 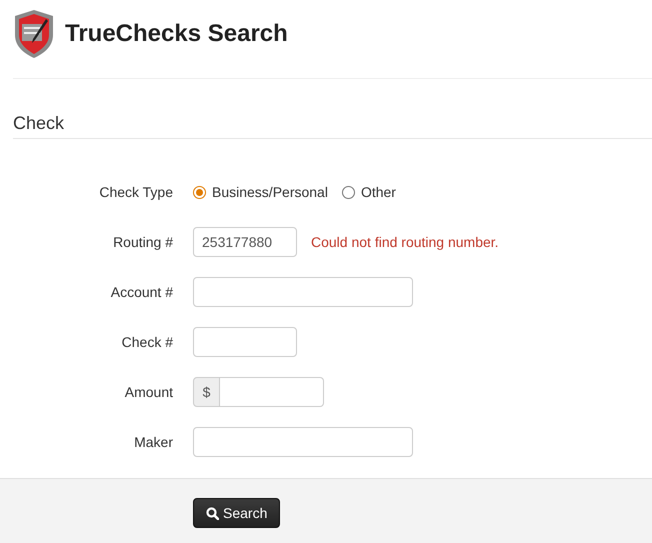 What do you see at coordinates (153, 442) in the screenshot?
I see `field-label: Maker` at bounding box center [153, 442].